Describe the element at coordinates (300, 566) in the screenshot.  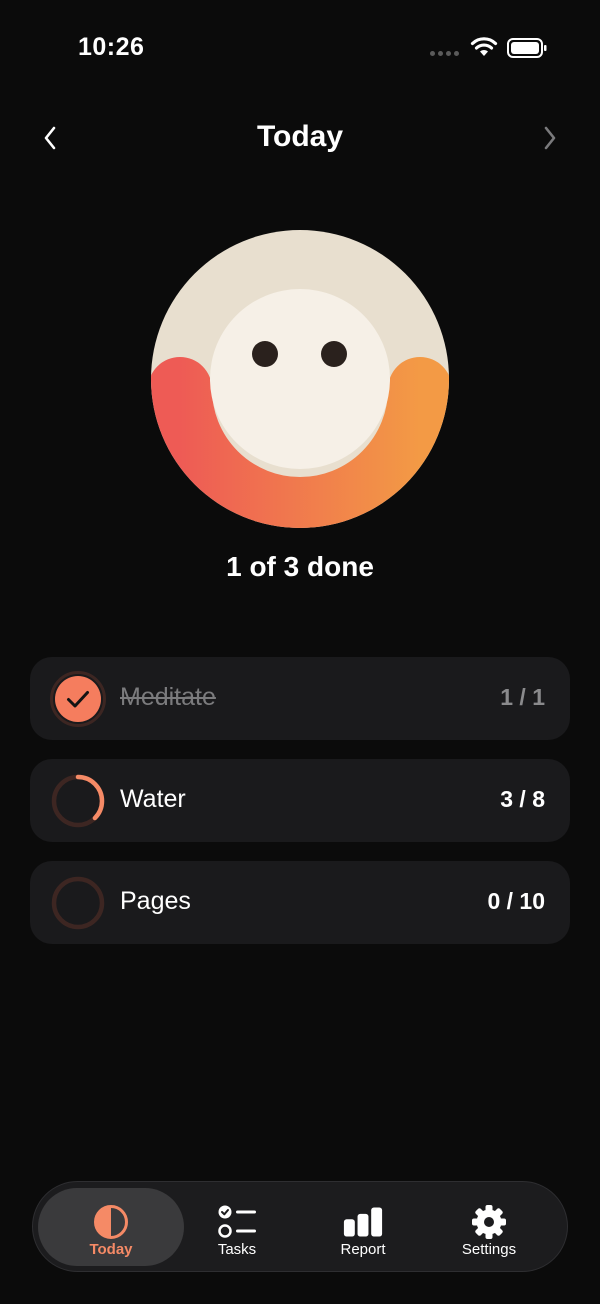
I see `progress-summary: 1 of 3 done` at that location.